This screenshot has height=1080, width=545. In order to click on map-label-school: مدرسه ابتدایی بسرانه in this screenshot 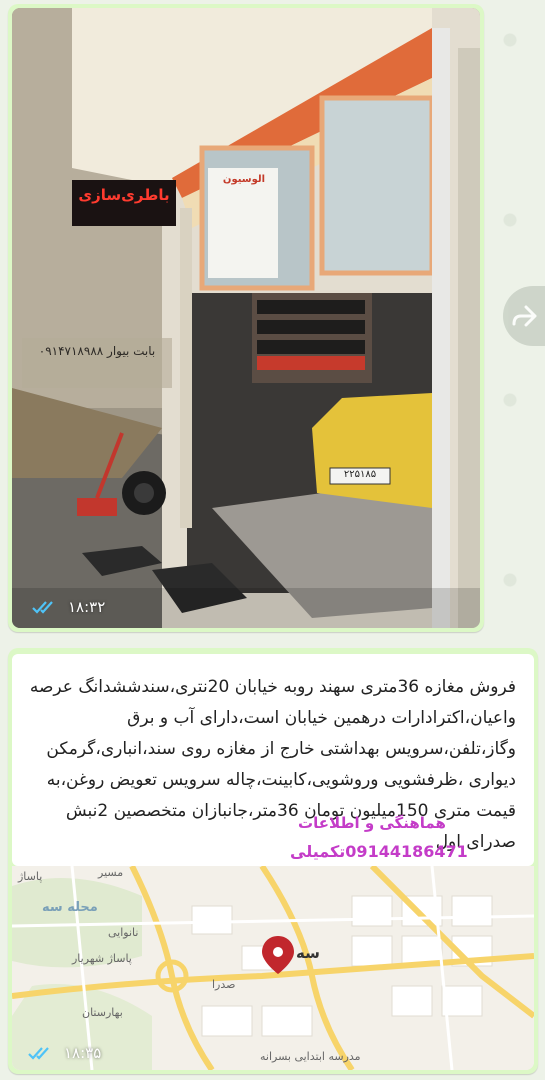, I will do `click(310, 1056)`.